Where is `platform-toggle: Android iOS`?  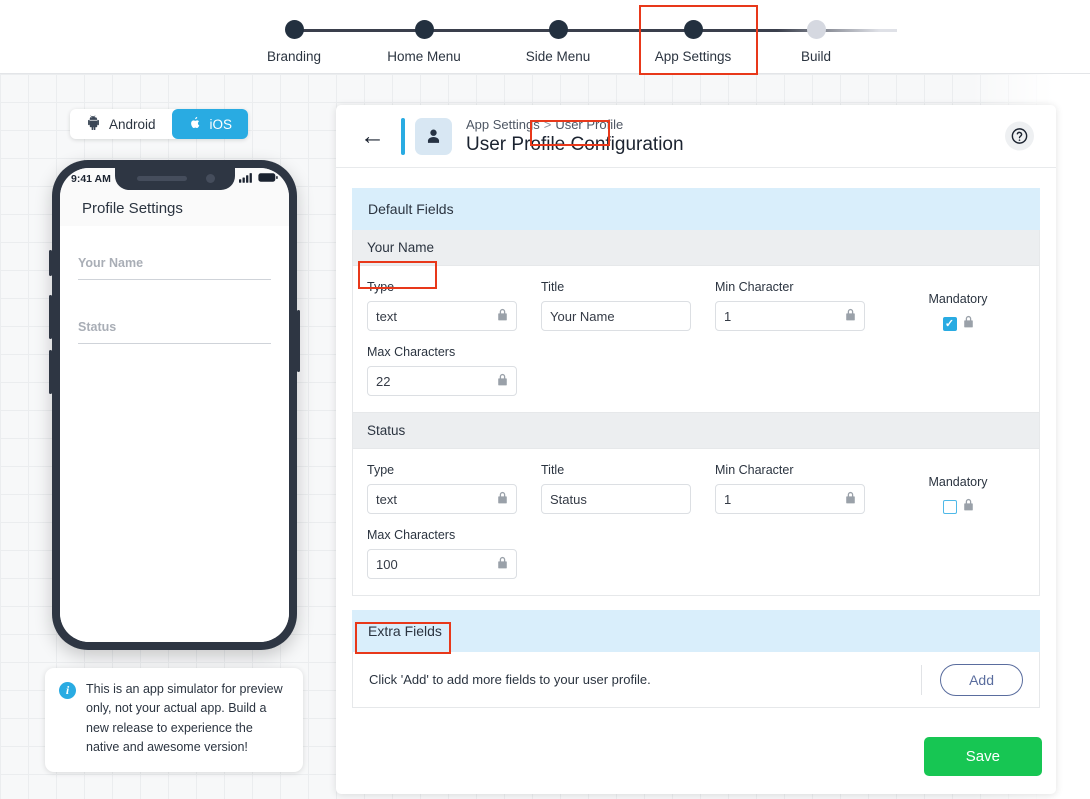 platform-toggle: Android iOS is located at coordinates (159, 124).